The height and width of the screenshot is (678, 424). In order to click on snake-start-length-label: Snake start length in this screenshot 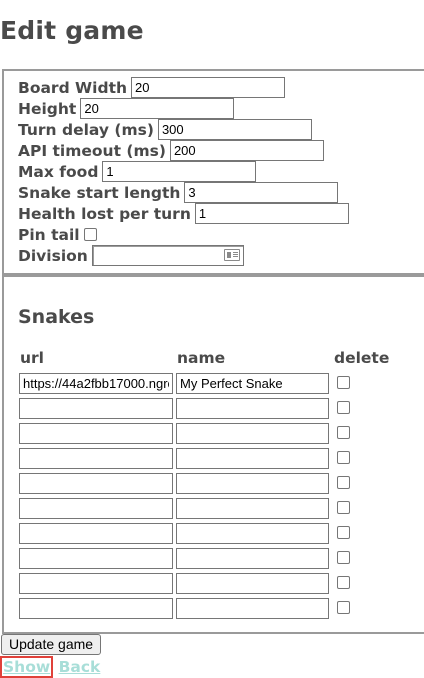, I will do `click(99, 192)`.